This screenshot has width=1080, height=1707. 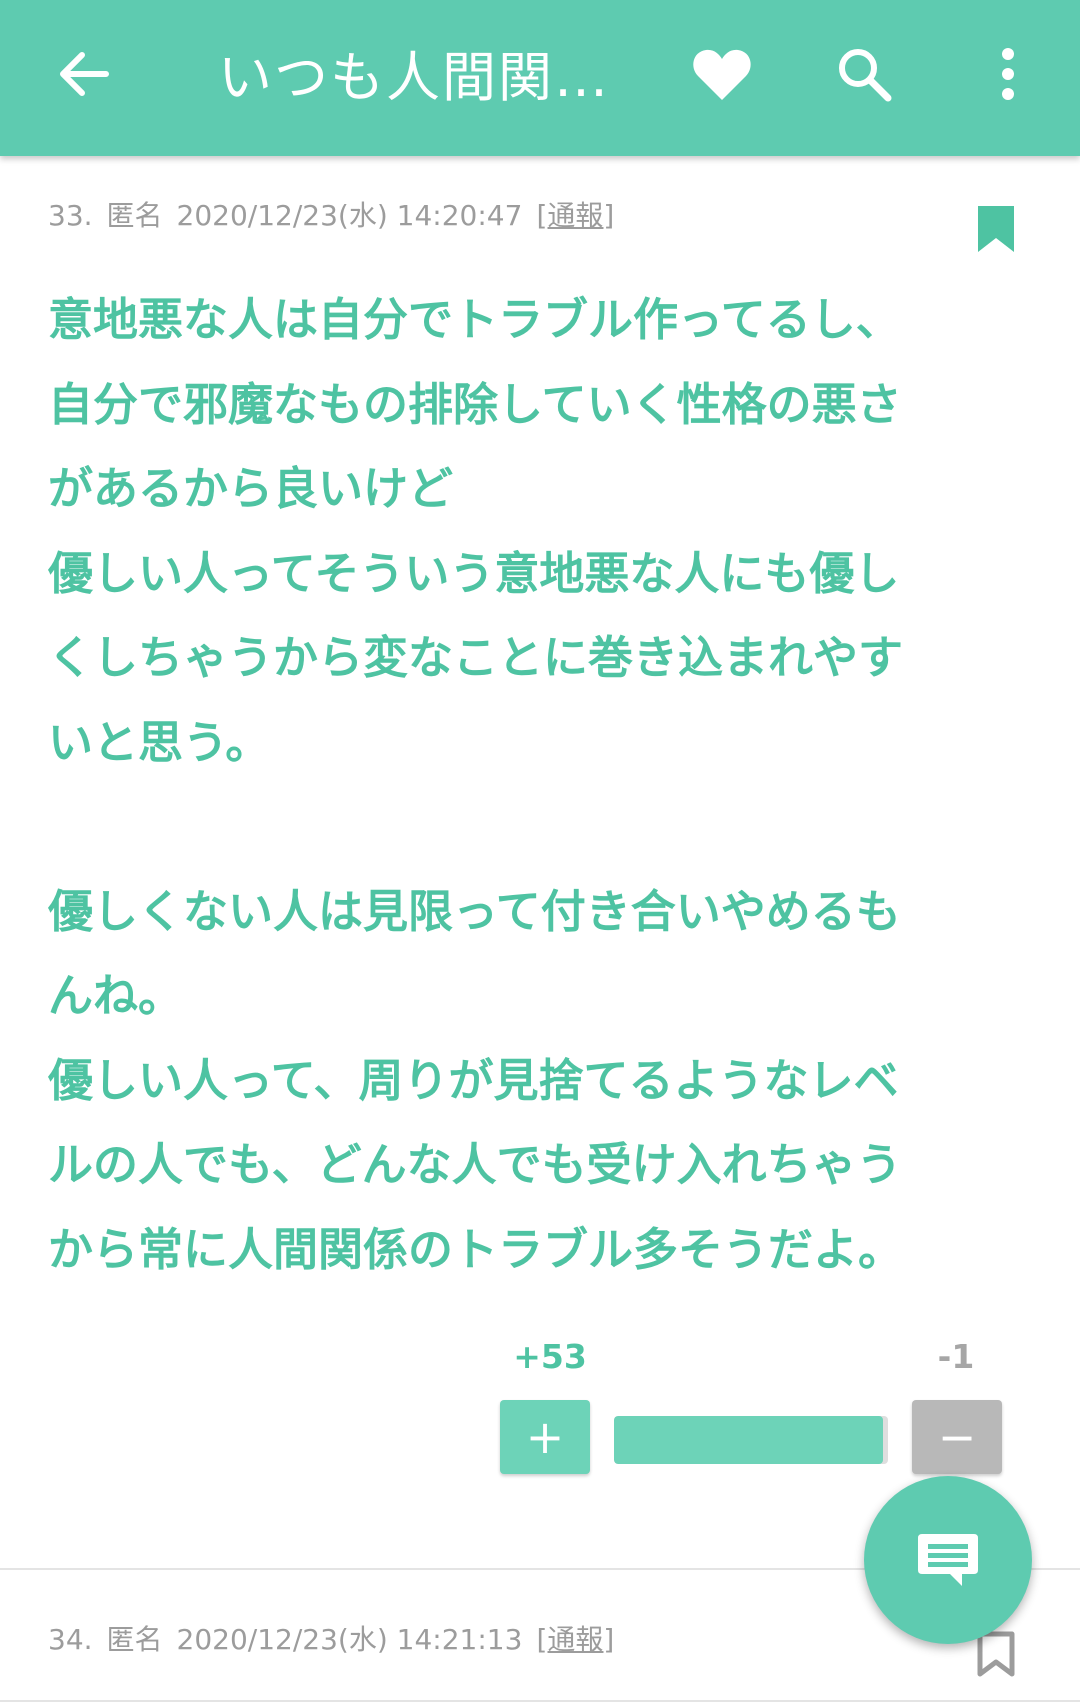 I want to click on minus-vote-button: −, so click(x=957, y=1437).